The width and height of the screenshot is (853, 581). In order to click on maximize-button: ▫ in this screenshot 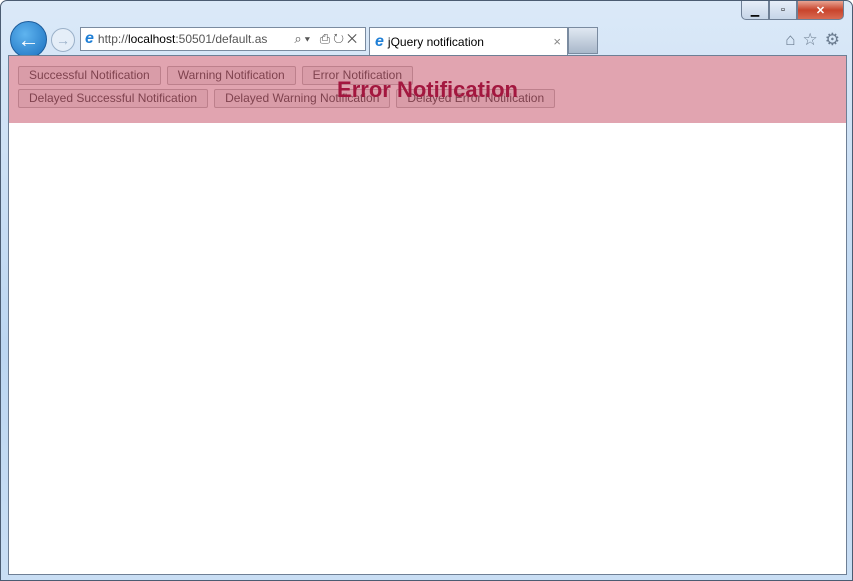, I will do `click(783, 10)`.